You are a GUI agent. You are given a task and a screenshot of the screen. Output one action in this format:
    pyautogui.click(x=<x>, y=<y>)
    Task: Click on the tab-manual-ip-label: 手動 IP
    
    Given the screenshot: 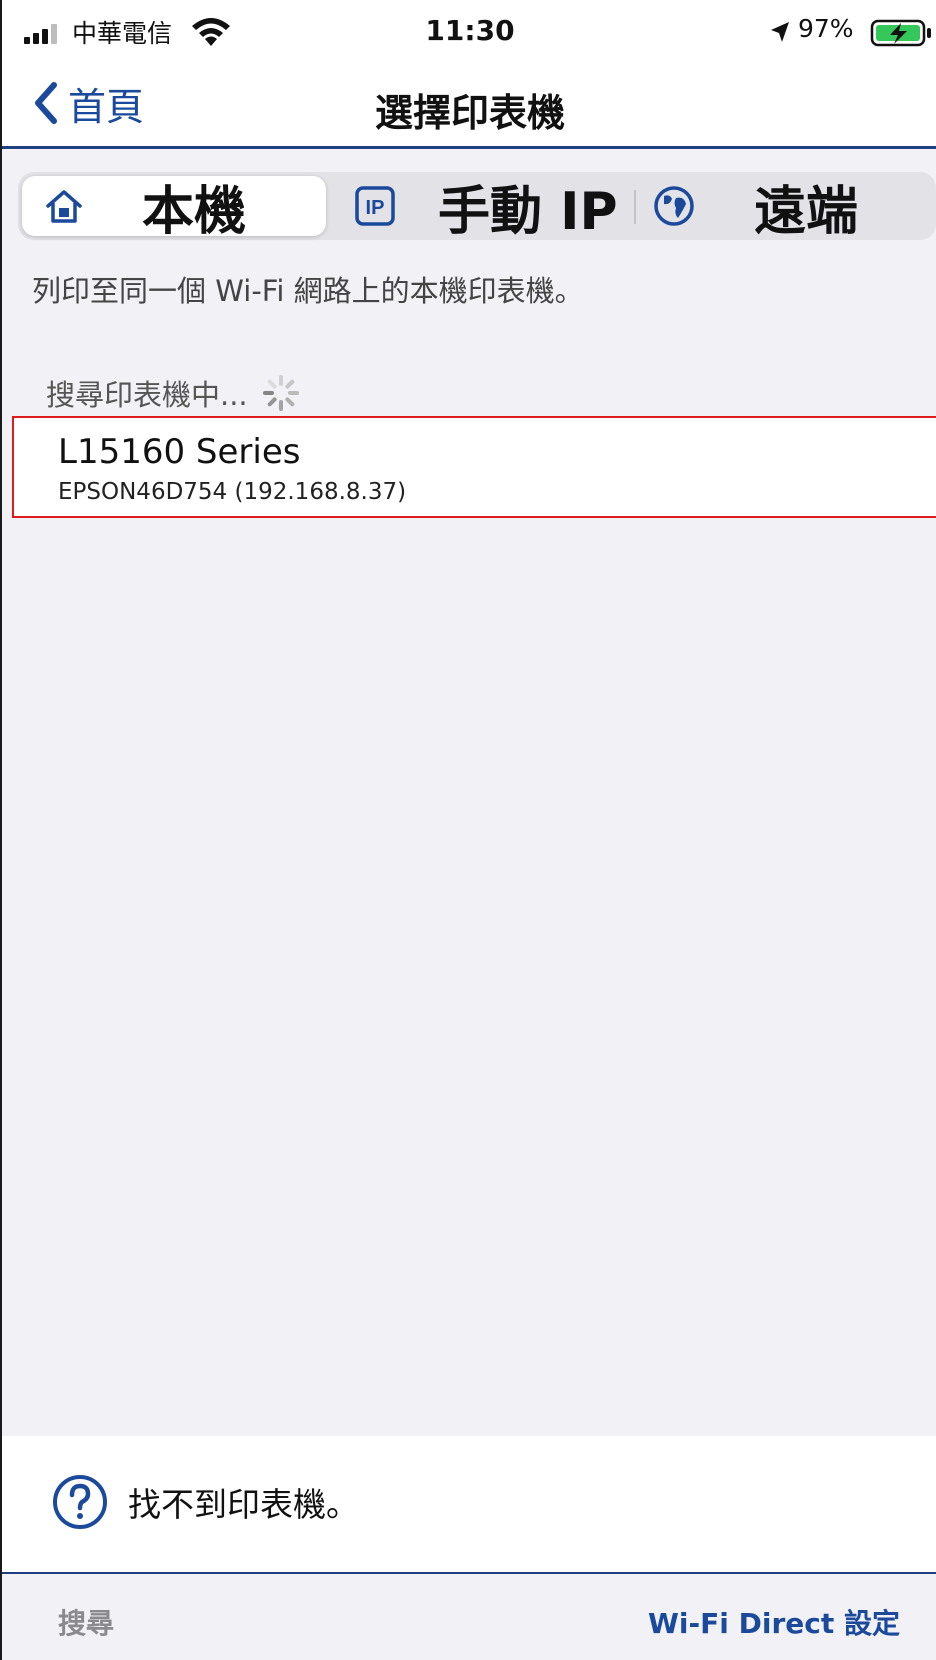 What is the action you would take?
    pyautogui.click(x=528, y=211)
    